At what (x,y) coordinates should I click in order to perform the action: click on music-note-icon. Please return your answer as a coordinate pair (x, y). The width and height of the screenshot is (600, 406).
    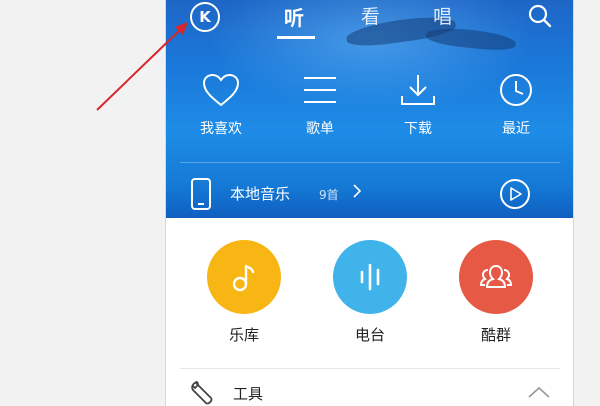
    Looking at the image, I should click on (243, 278).